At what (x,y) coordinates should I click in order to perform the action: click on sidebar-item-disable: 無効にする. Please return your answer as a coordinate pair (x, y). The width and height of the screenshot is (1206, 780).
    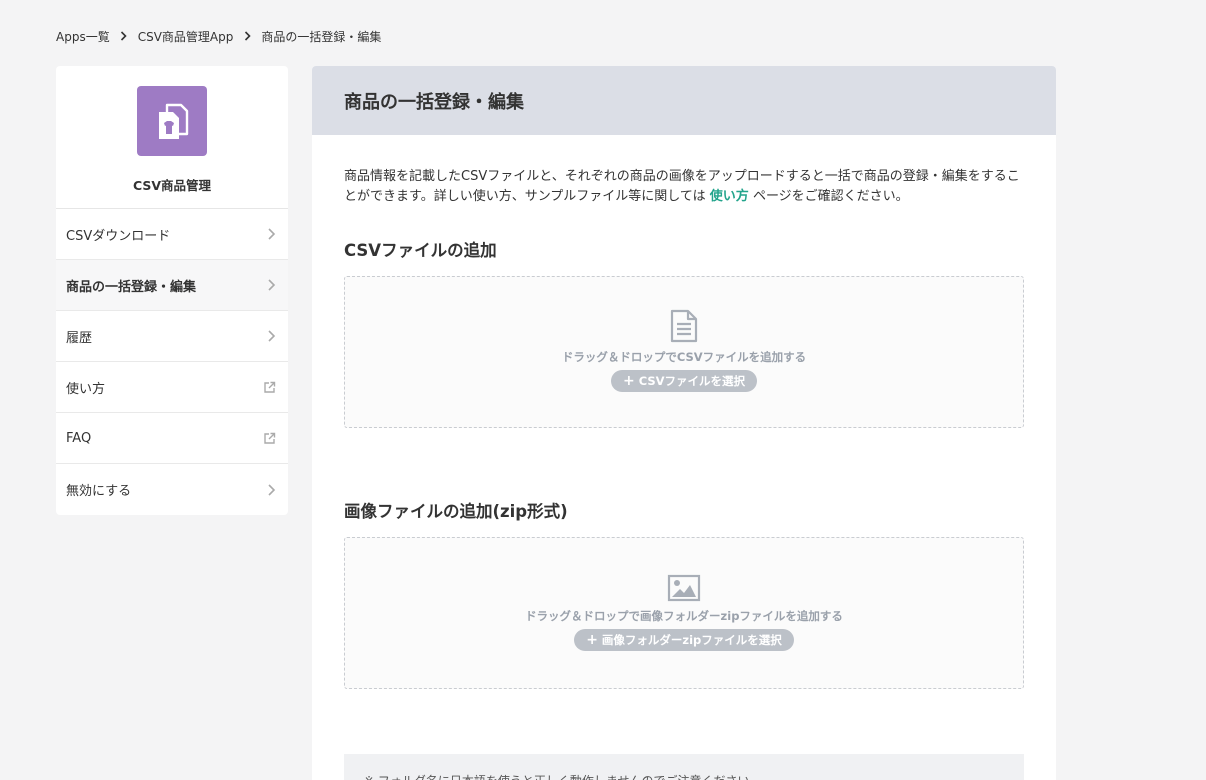
    Looking at the image, I should click on (172, 489).